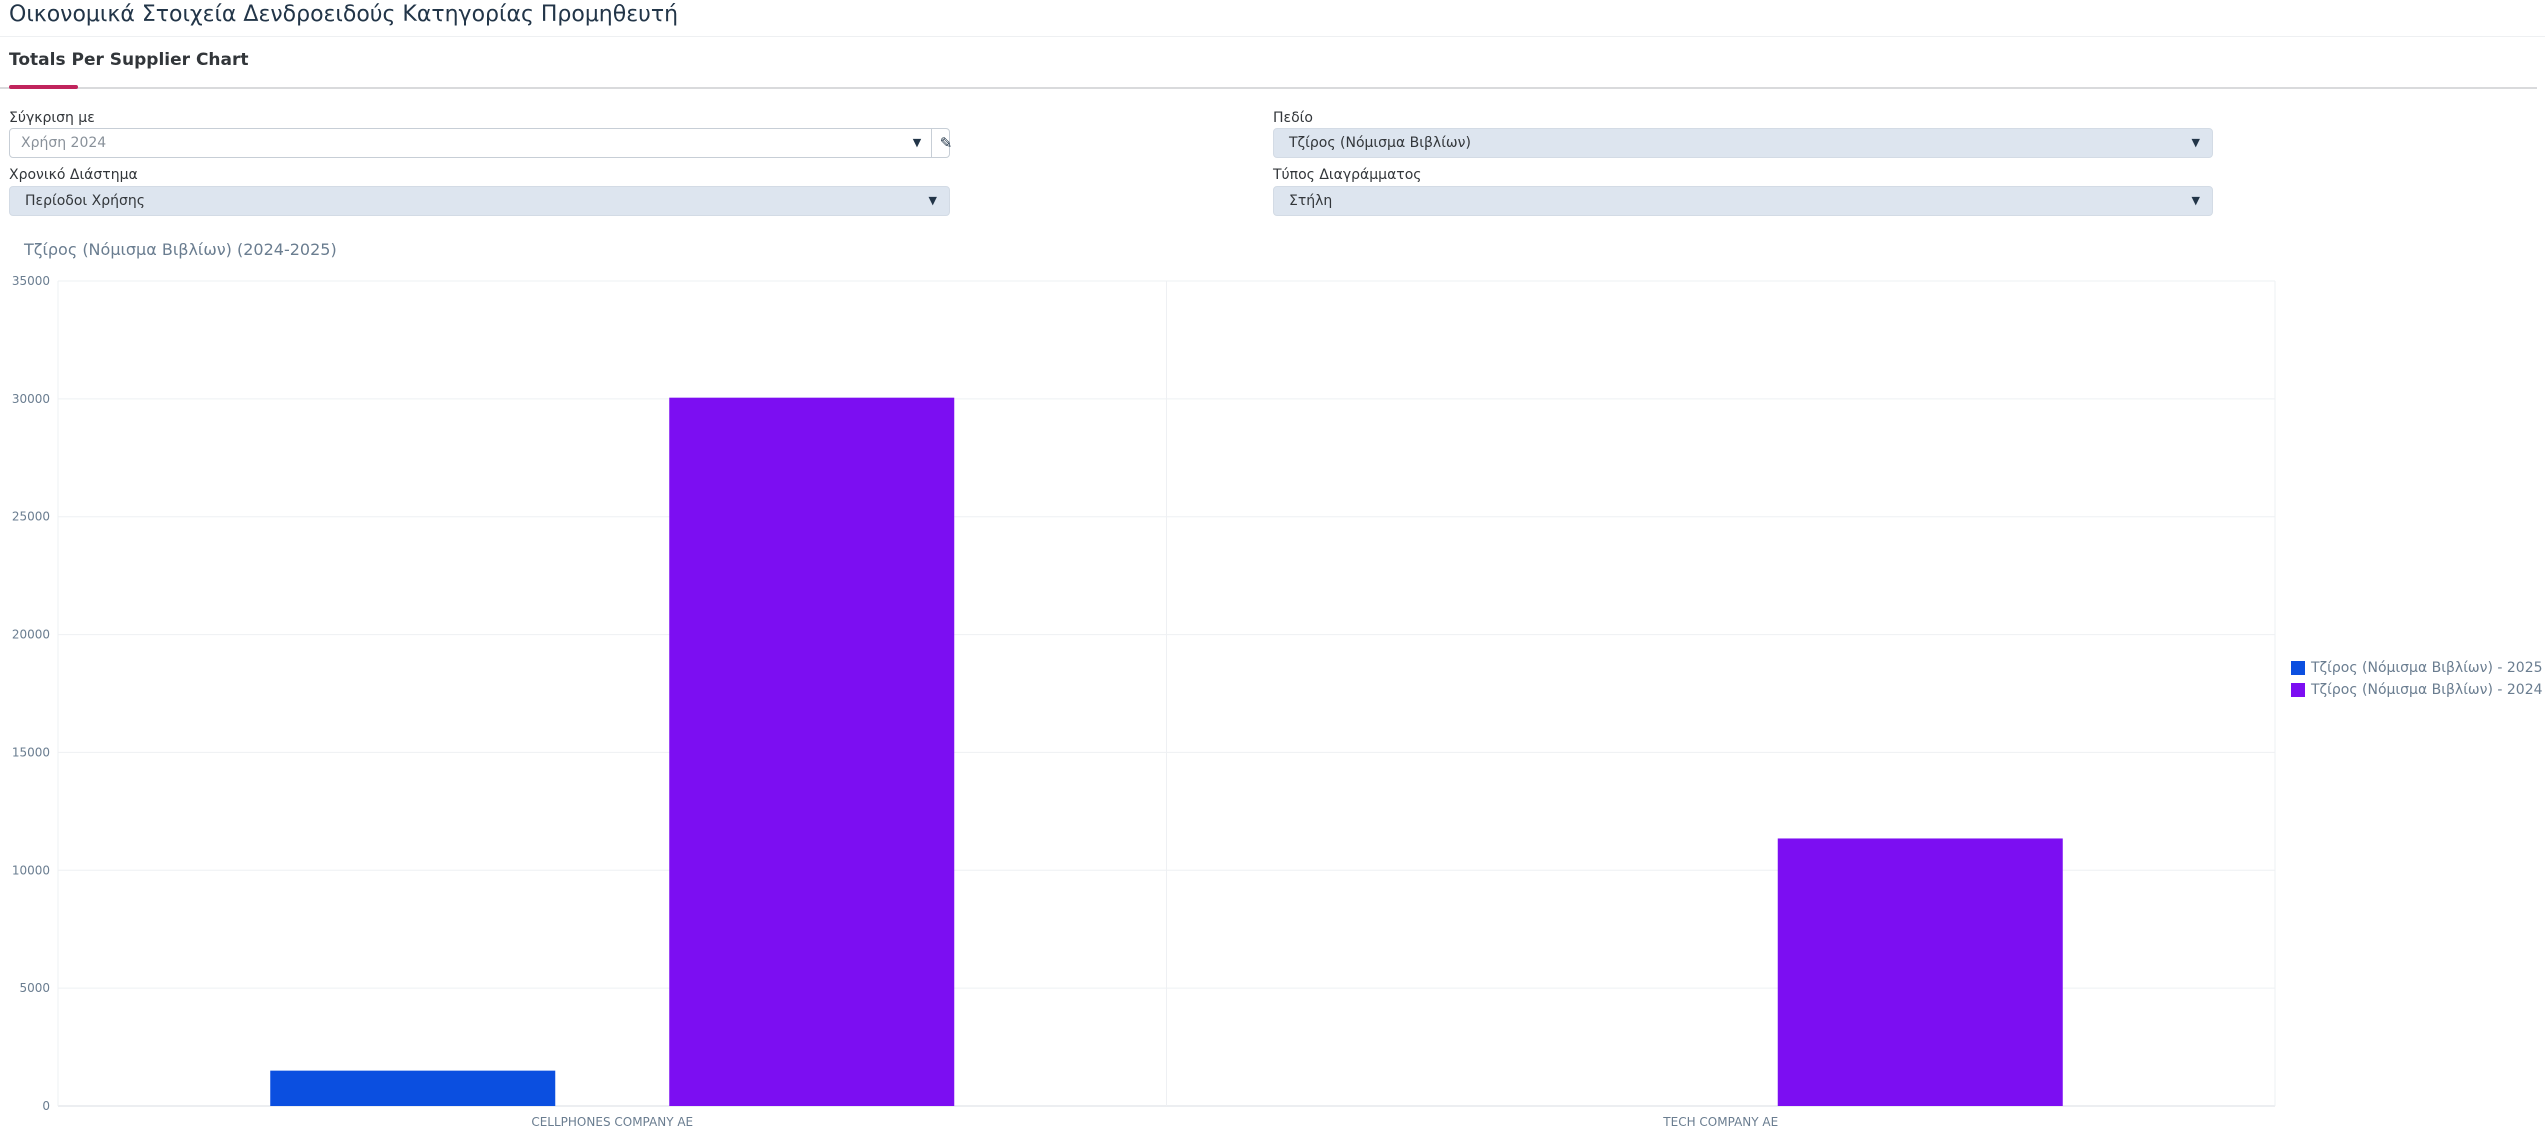 The height and width of the screenshot is (1134, 2545). I want to click on x-tick-label: CELLPHONES COMPANY AE, so click(612, 1122).